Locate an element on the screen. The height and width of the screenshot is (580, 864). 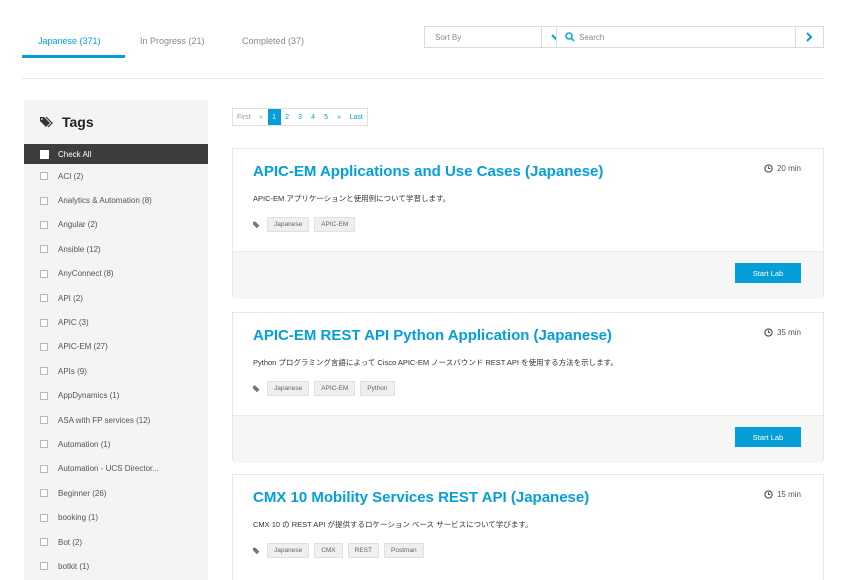
tag-filter-item: APIs (9) is located at coordinates (116, 371).